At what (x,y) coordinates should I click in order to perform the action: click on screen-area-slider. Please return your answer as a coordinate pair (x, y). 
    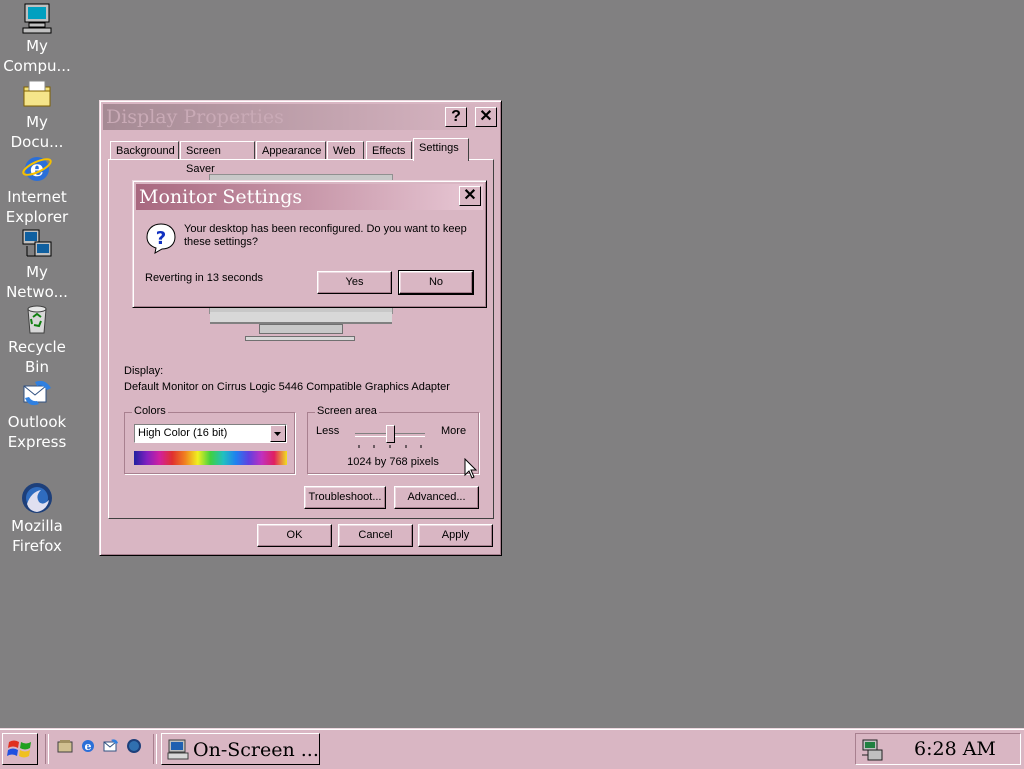
    Looking at the image, I should click on (391, 436).